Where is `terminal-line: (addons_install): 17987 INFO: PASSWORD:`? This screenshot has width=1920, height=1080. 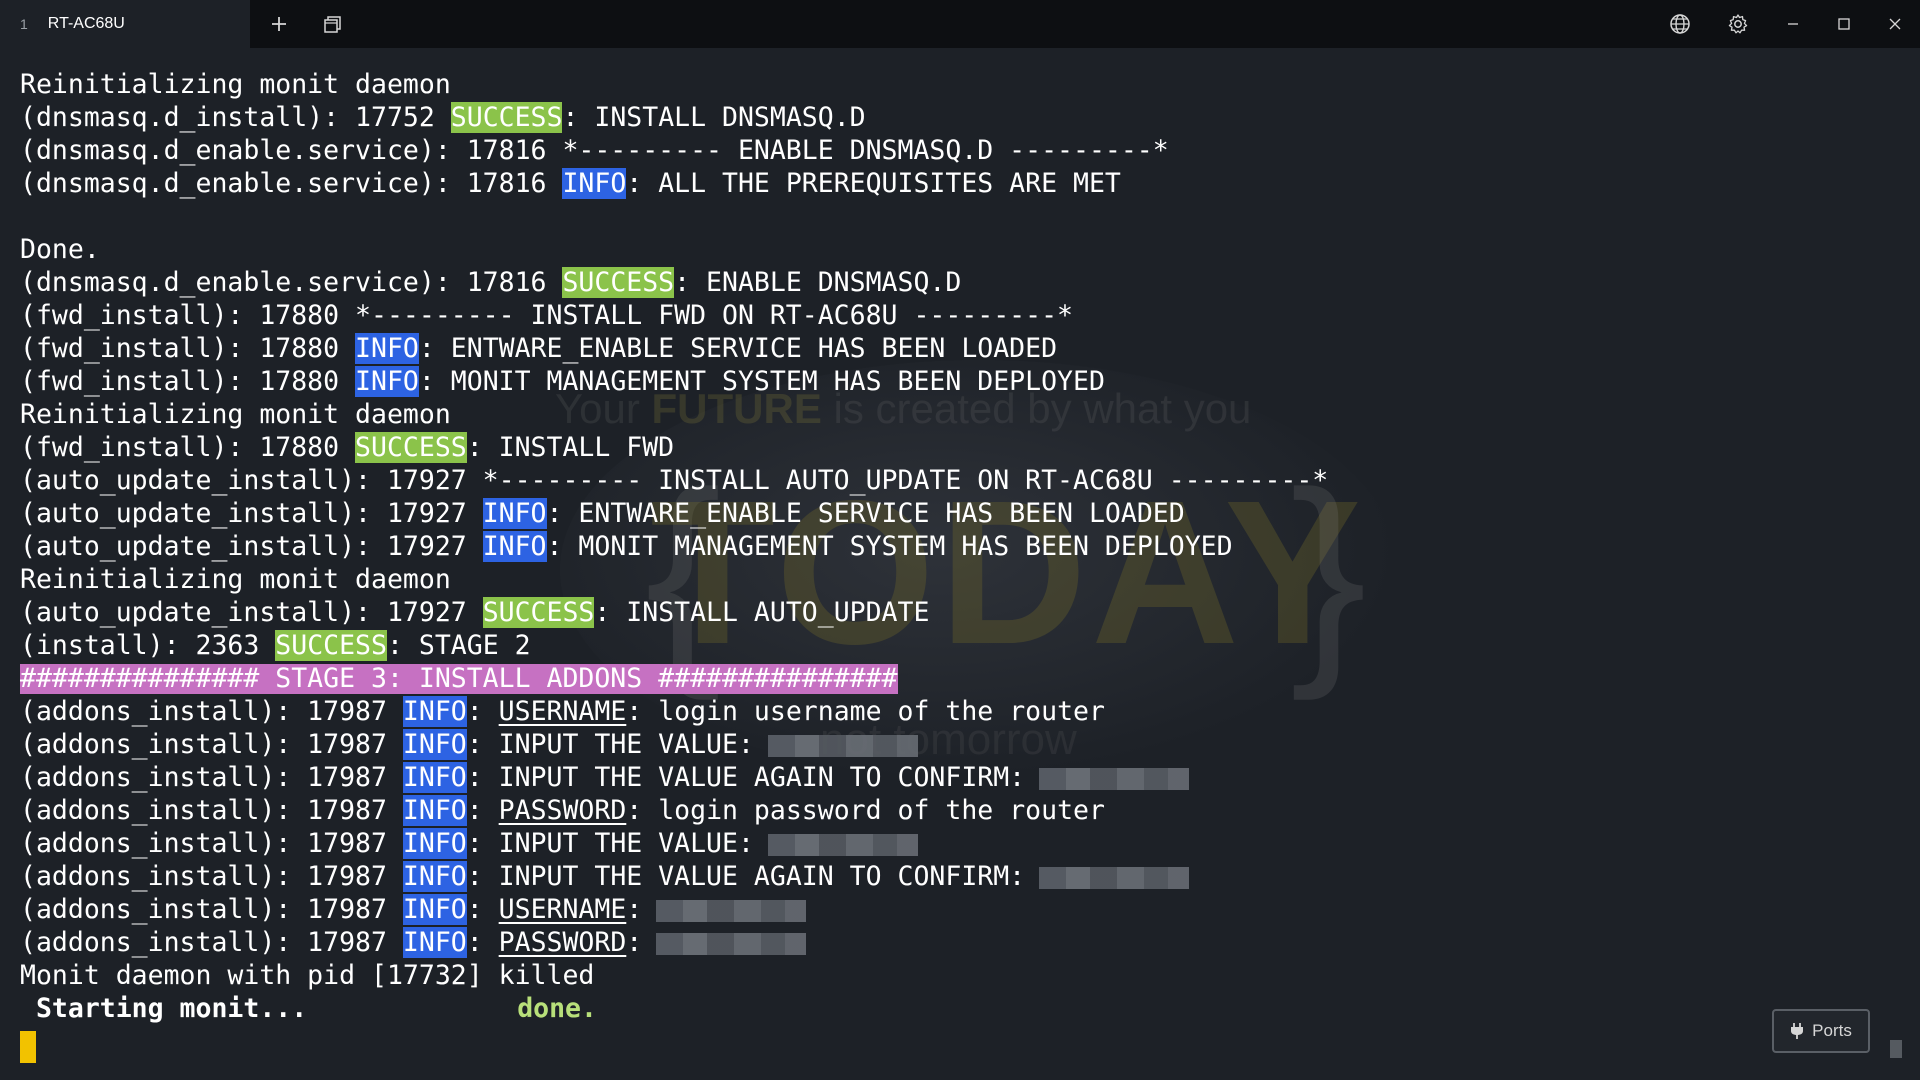 terminal-line: (addons_install): 17987 INFO: PASSWORD: is located at coordinates (950, 942).